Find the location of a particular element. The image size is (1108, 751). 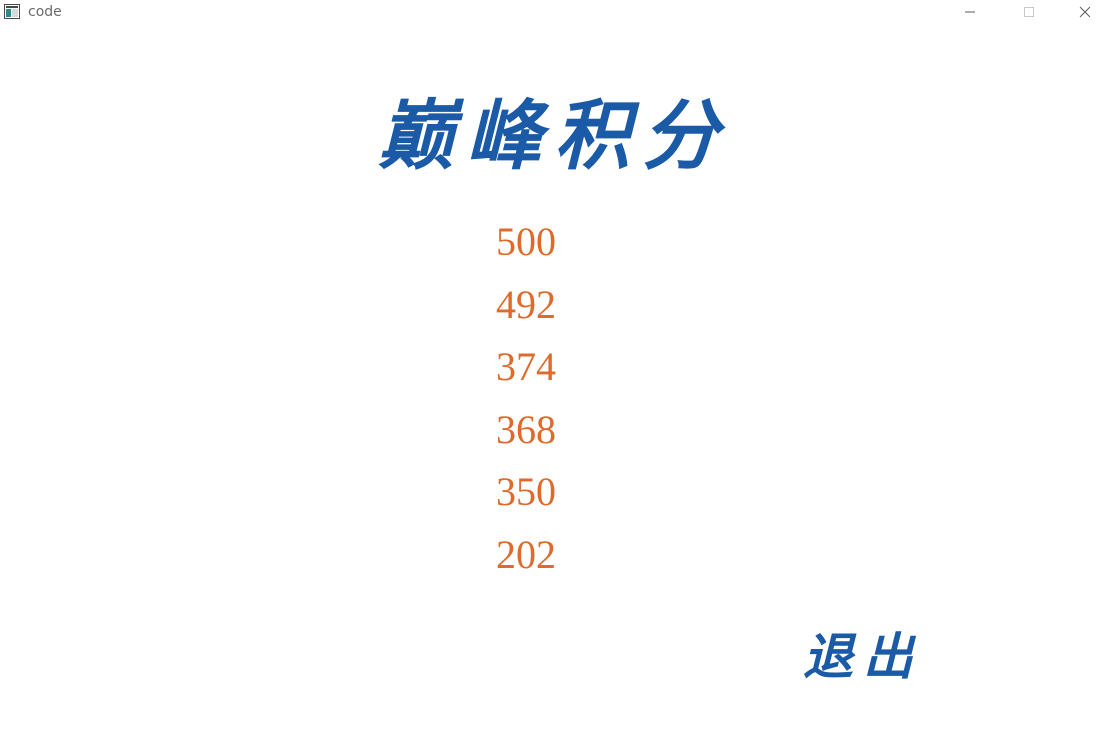

page-title: 巅峰积分 is located at coordinates (554, 135).